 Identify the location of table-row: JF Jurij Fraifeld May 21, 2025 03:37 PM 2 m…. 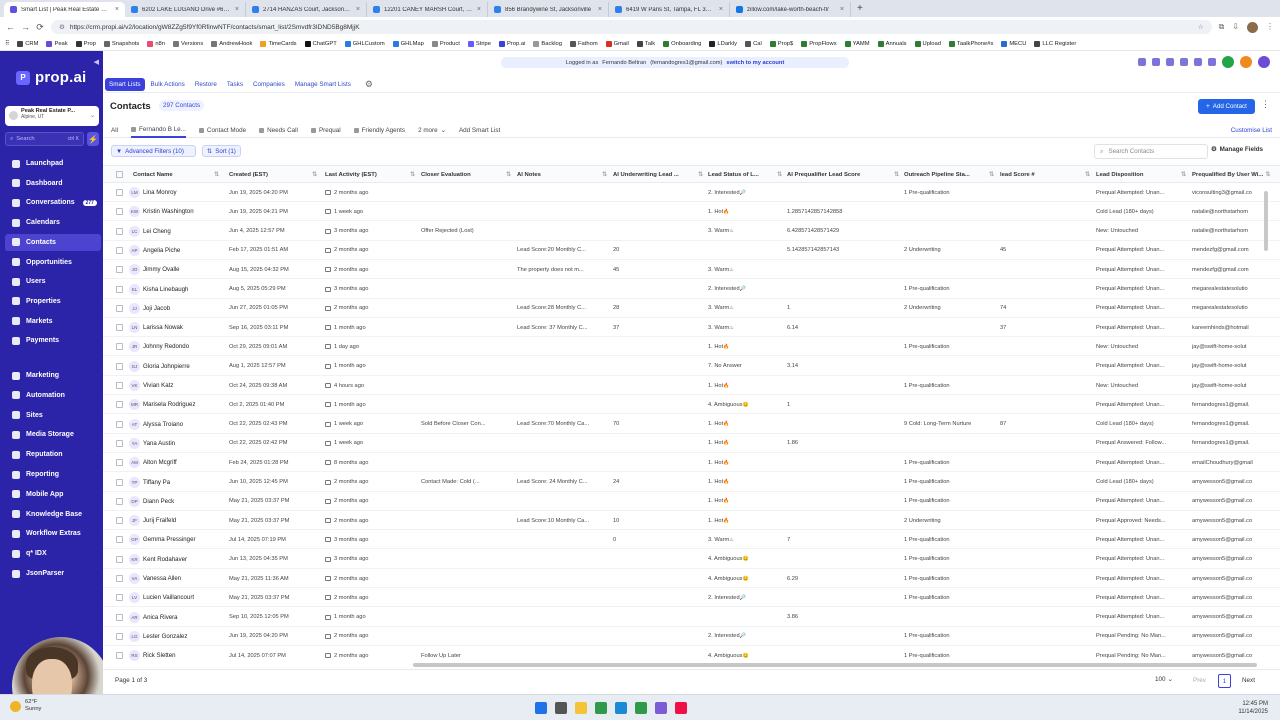
(691, 521).